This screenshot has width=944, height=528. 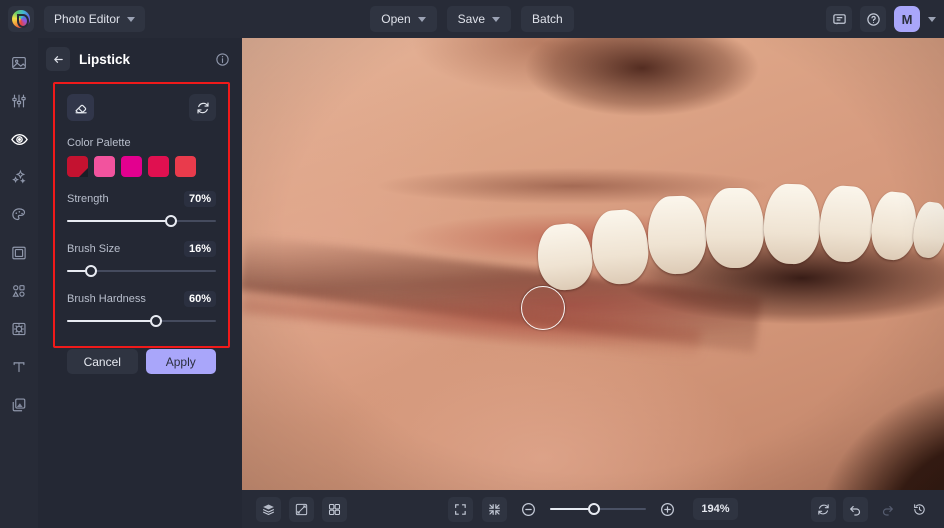 I want to click on sidebar-item-sticker, so click(x=19, y=329).